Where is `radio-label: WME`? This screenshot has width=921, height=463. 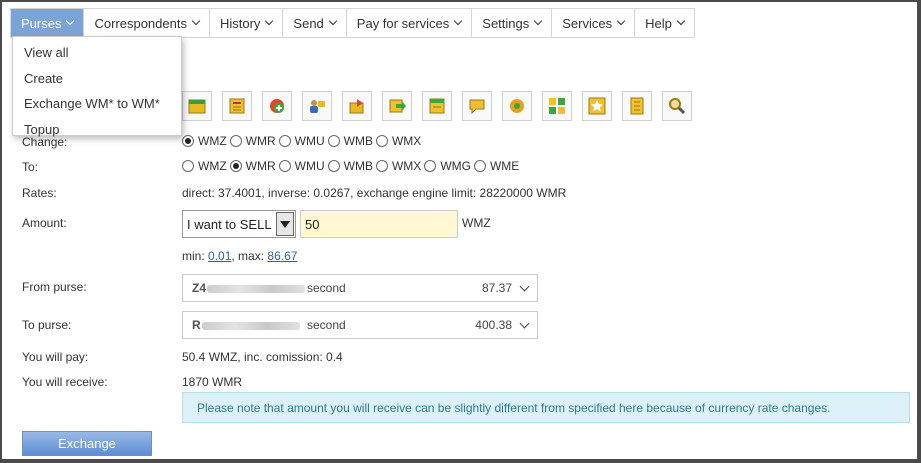 radio-label: WME is located at coordinates (504, 166).